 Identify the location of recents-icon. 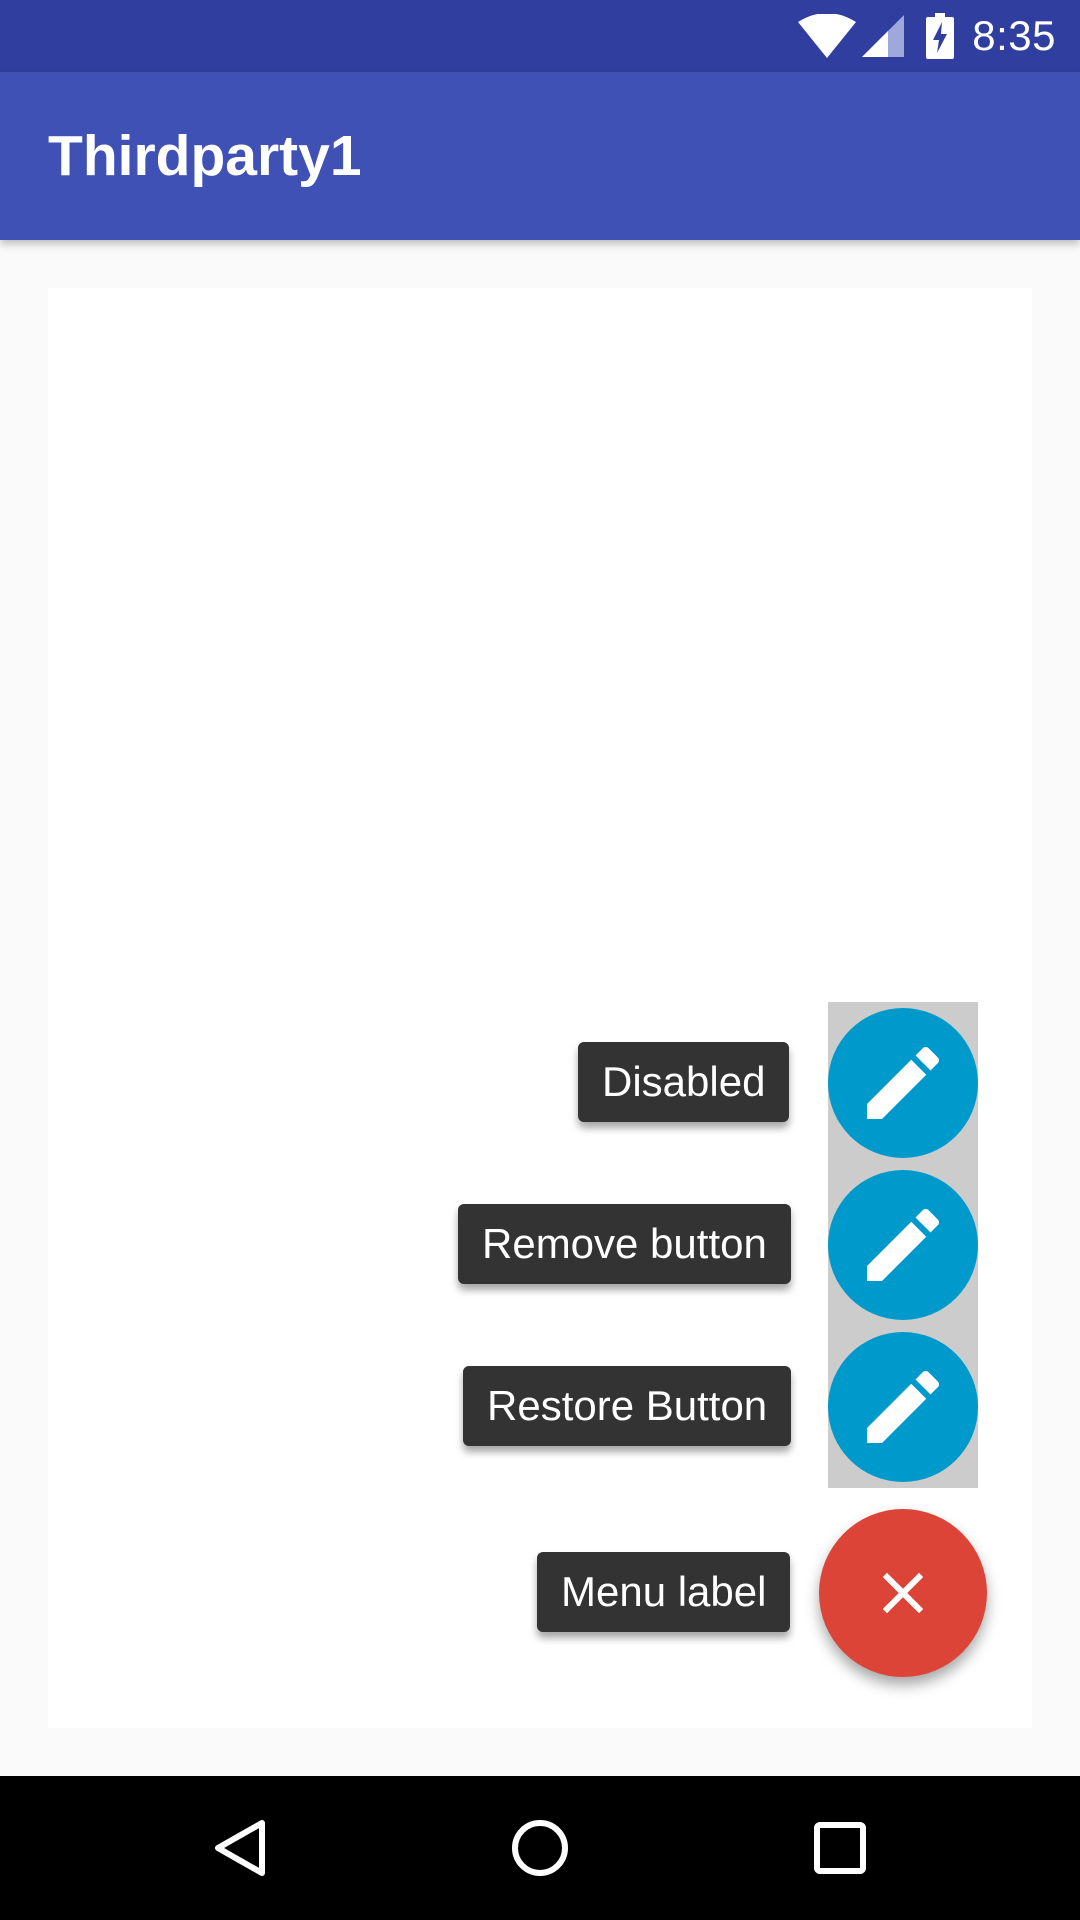
(840, 1848).